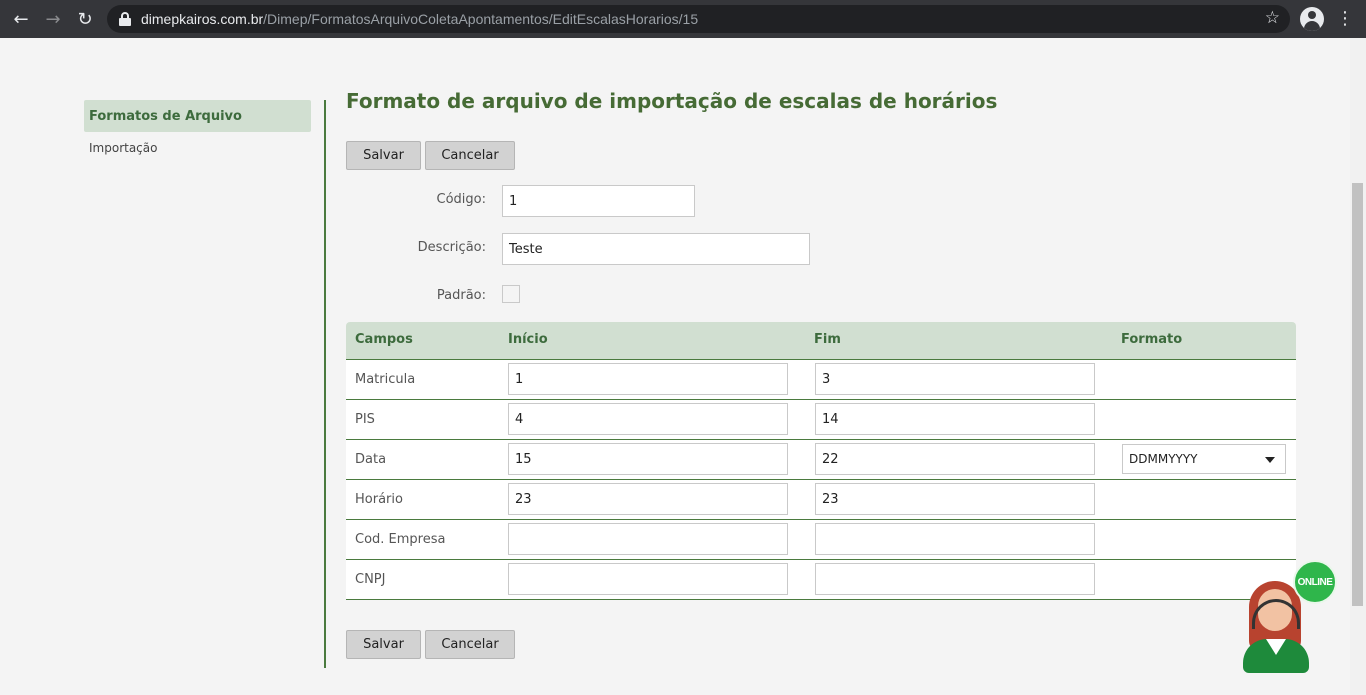 This screenshot has width=1366, height=695. Describe the element at coordinates (1345, 19) in the screenshot. I see `menu-dots-icon: ⋮` at that location.